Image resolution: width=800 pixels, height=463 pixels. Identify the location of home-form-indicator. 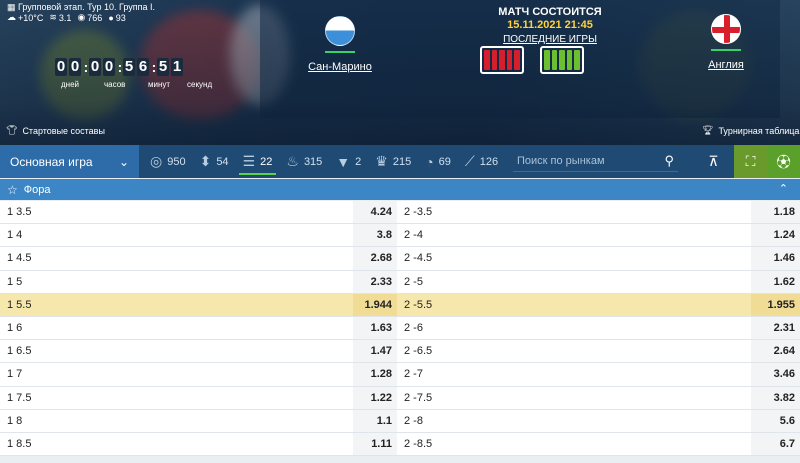
(502, 60).